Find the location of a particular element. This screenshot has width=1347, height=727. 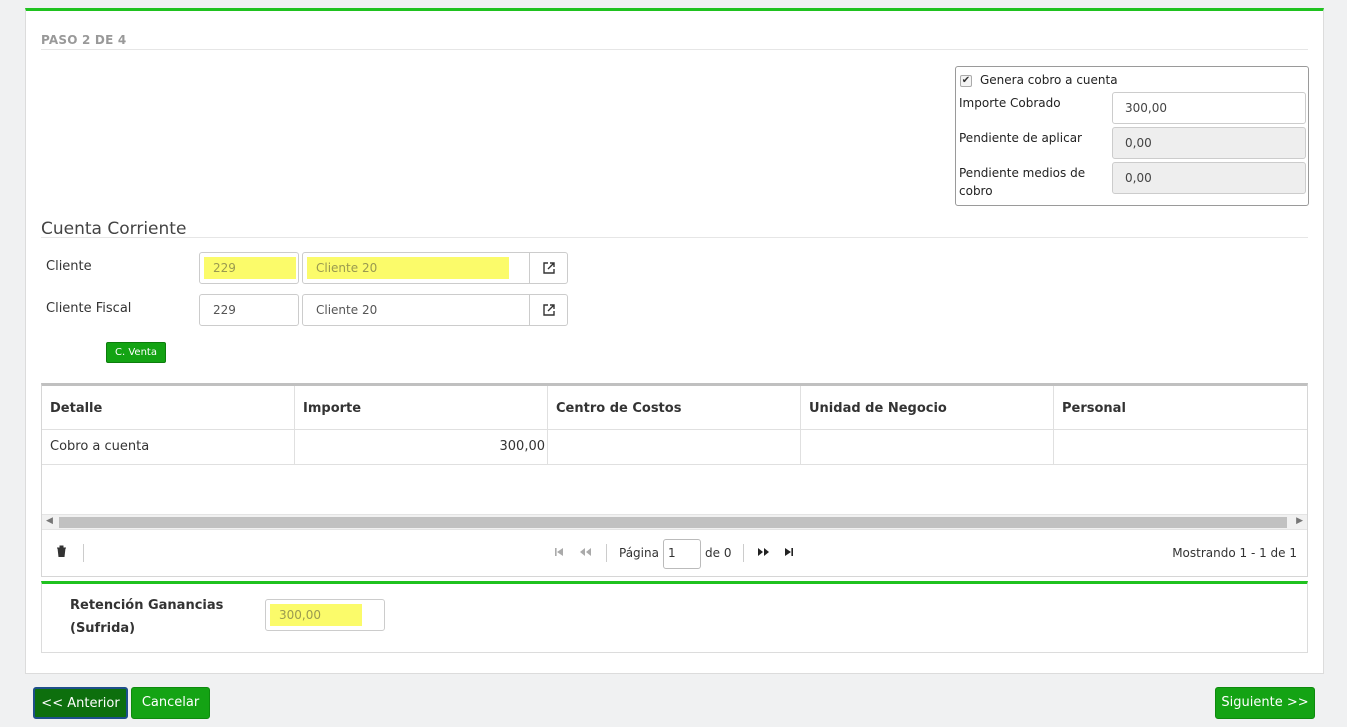

cell-unidad-negocio is located at coordinates (927, 447).